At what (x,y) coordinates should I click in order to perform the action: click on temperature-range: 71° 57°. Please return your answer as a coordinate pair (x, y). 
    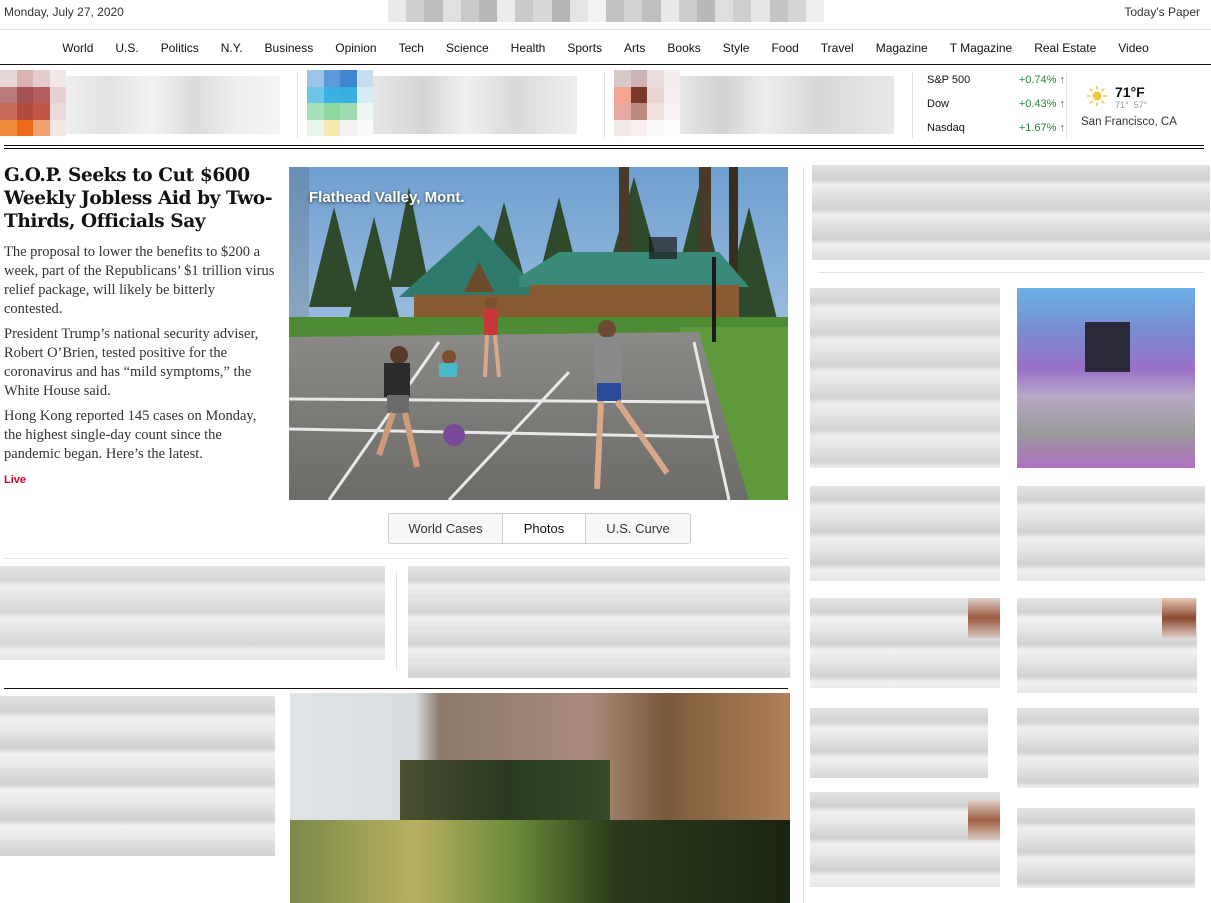
    Looking at the image, I should click on (1131, 105).